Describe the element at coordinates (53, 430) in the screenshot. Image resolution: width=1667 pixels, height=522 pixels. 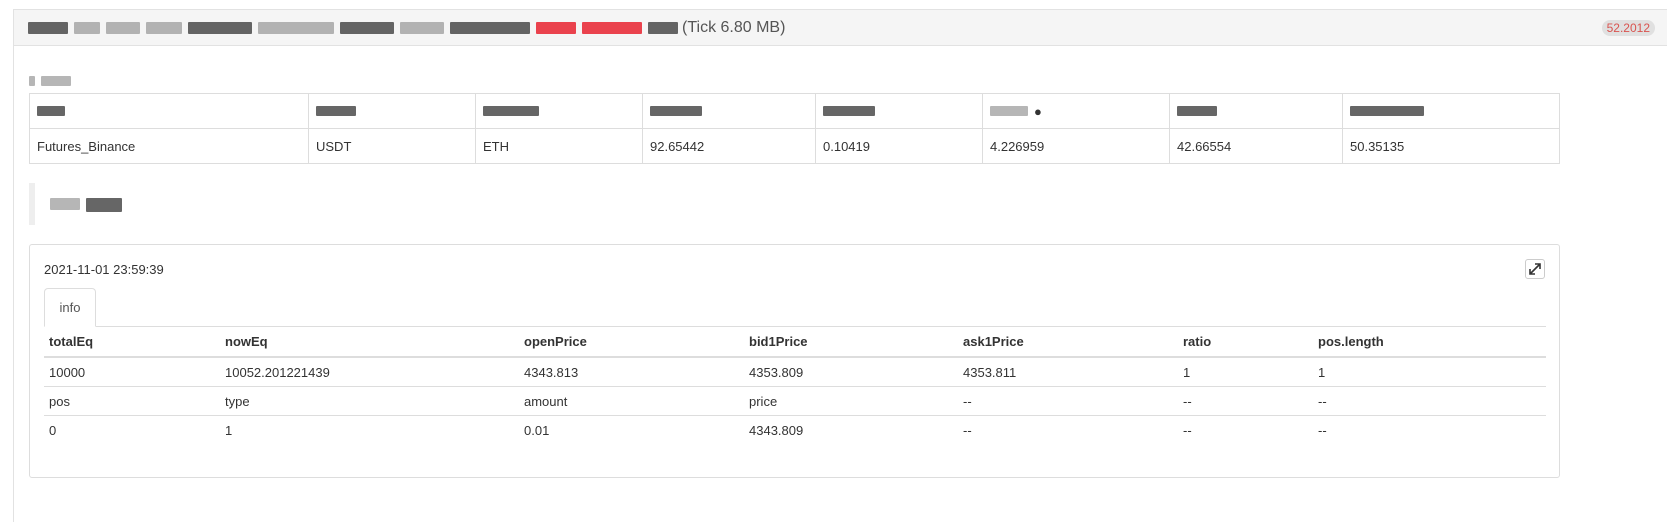
I see `table-cell: 0` at that location.